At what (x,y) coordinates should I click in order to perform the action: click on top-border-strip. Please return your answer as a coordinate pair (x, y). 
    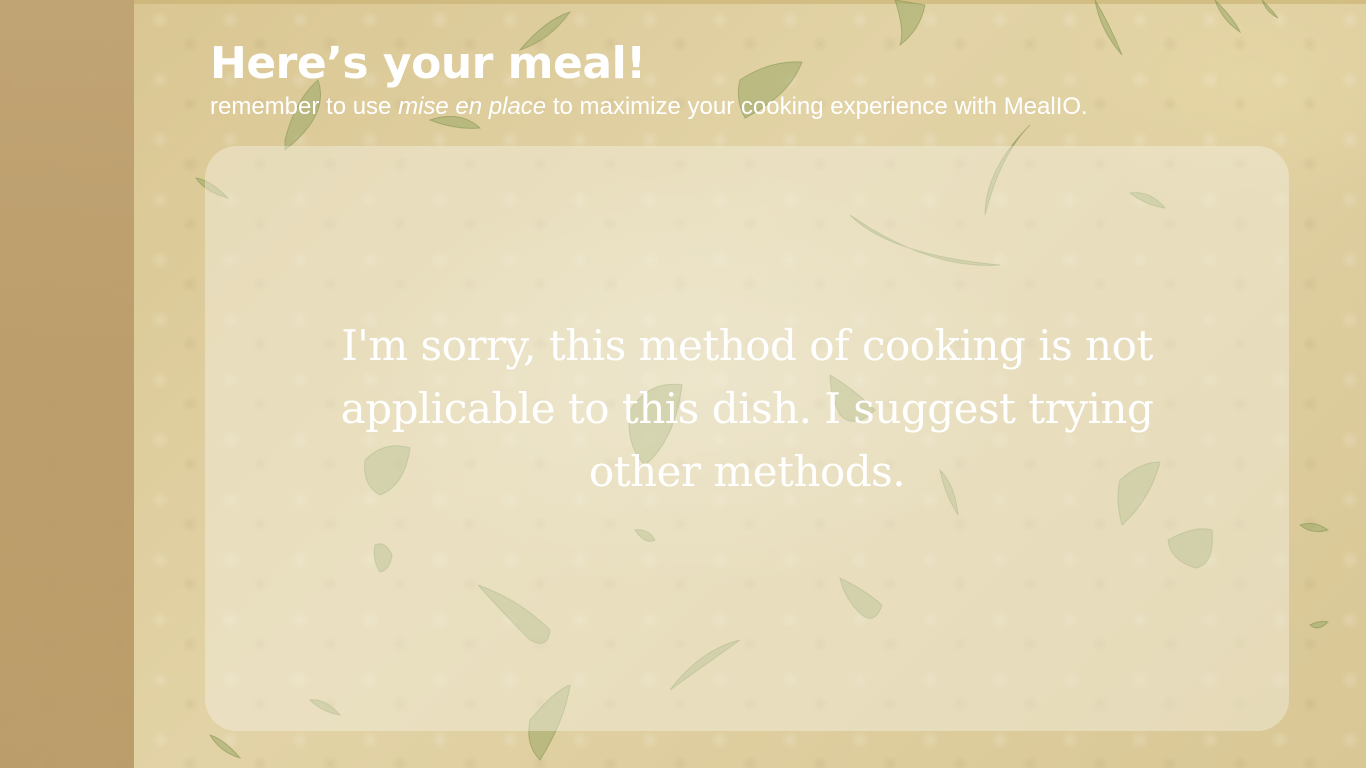
    Looking at the image, I should click on (750, 2).